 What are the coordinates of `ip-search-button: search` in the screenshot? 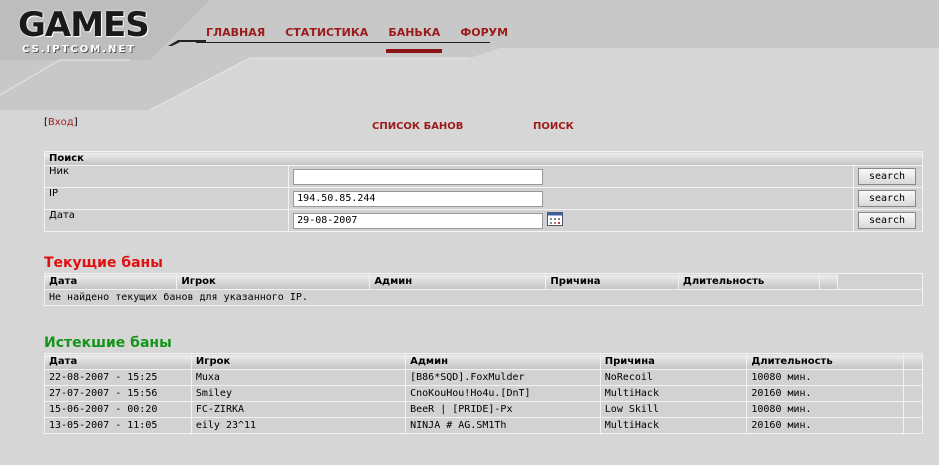 It's located at (887, 198).